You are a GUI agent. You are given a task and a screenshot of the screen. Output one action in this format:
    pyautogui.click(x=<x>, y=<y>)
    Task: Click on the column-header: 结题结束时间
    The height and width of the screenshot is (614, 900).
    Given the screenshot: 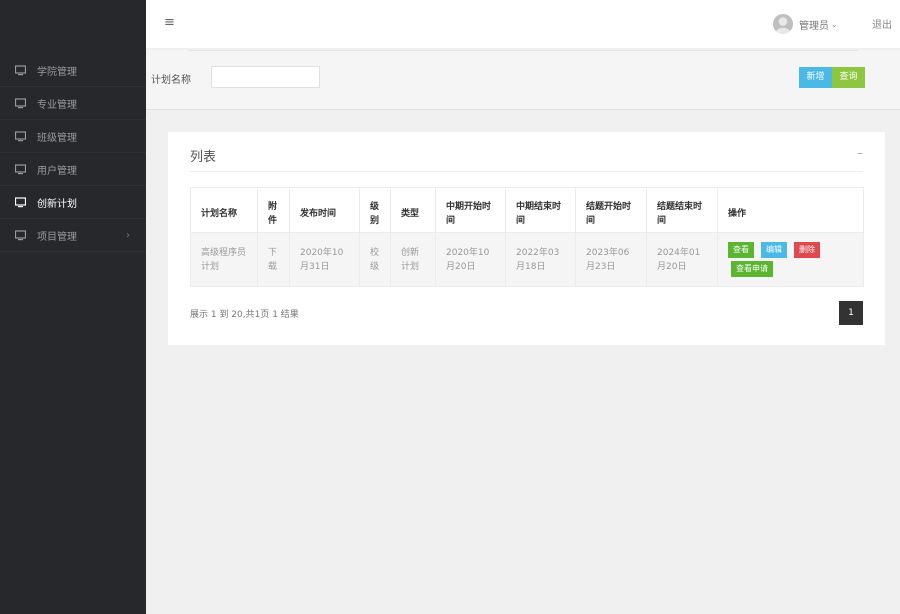 What is the action you would take?
    pyautogui.click(x=682, y=210)
    